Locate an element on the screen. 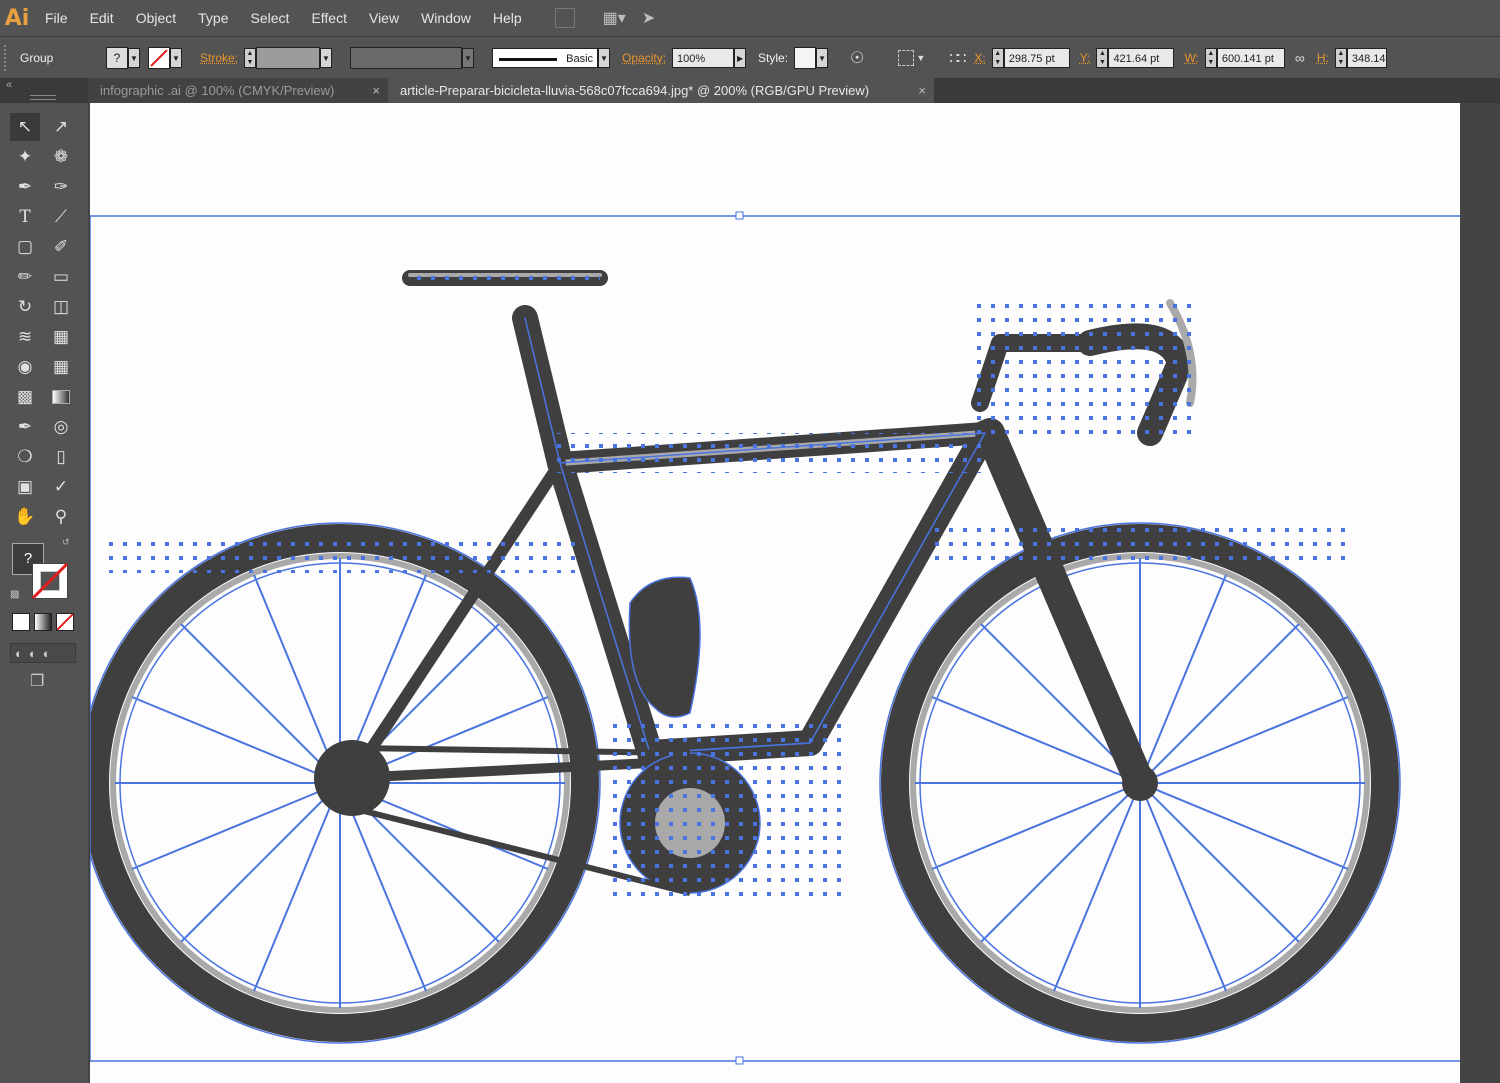 The image size is (1500, 1083). zoom-tool-icon: ⚲ is located at coordinates (61, 517).